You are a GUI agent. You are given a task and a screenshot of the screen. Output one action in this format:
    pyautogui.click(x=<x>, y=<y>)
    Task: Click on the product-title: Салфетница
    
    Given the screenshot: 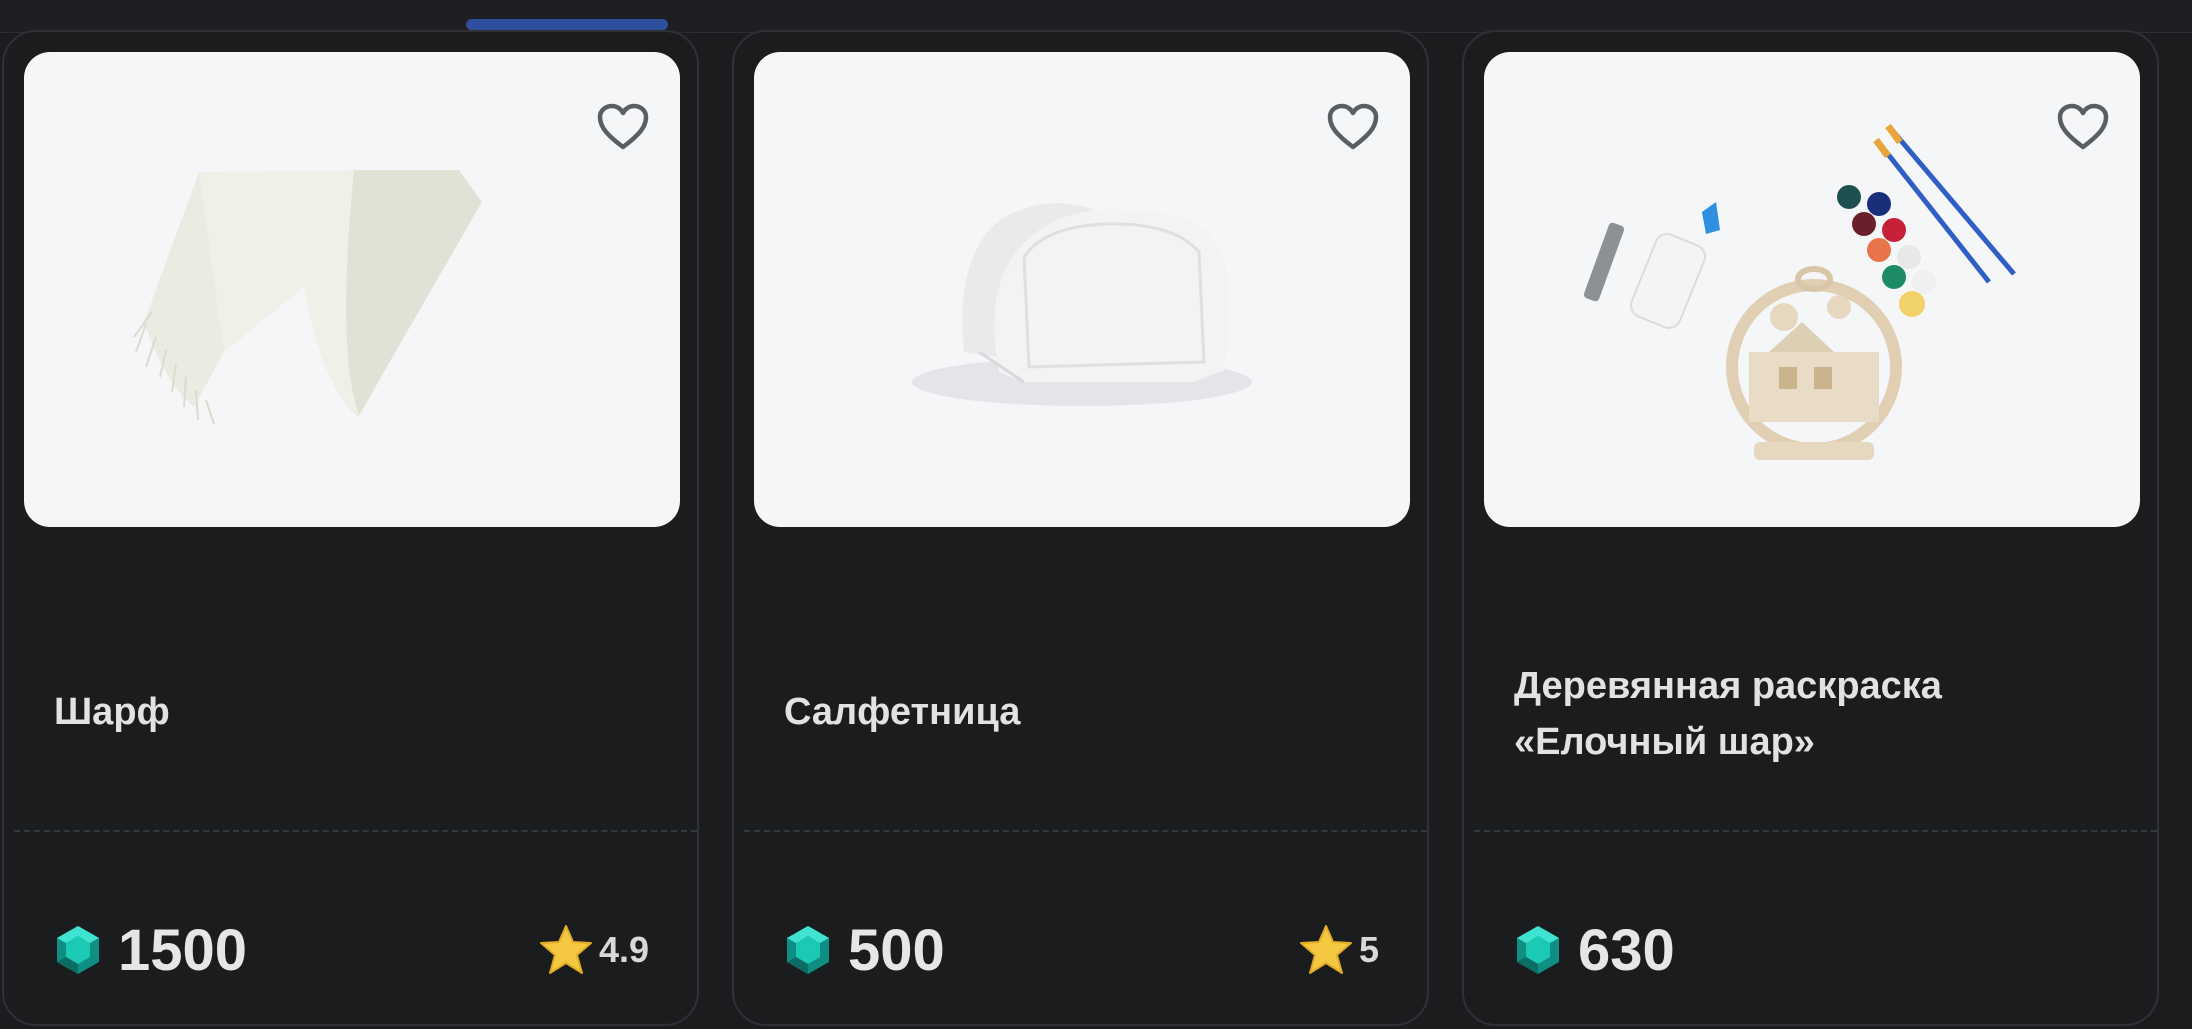 What is the action you would take?
    pyautogui.click(x=1084, y=712)
    